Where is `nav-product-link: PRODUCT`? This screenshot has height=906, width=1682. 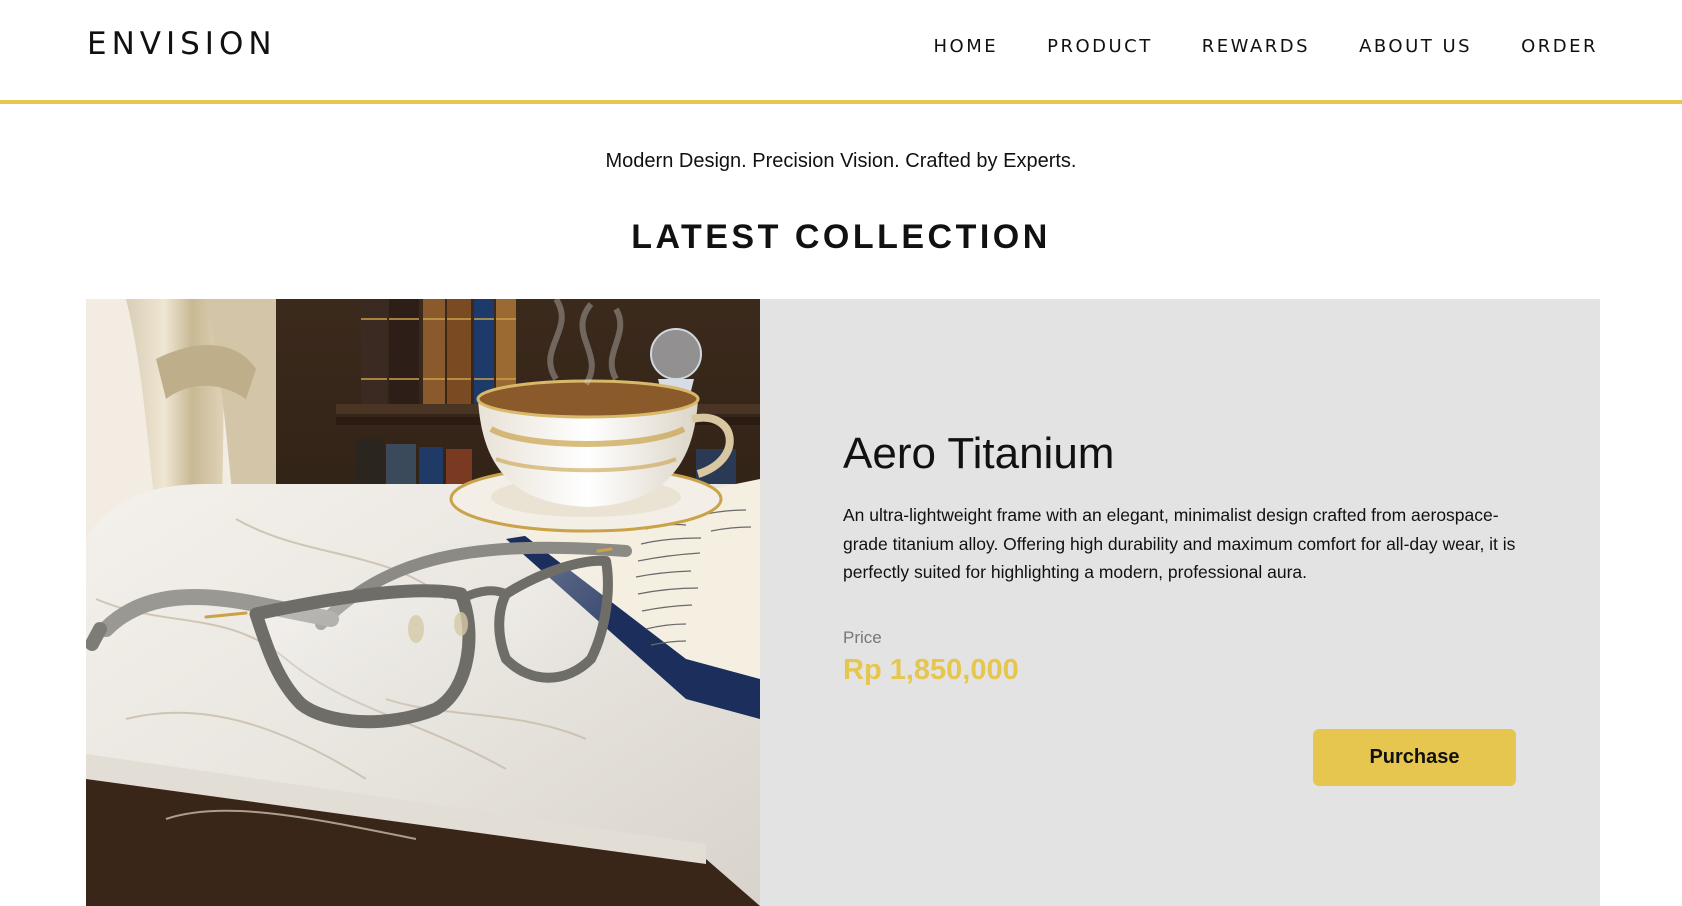
nav-product-link: PRODUCT is located at coordinates (1100, 46).